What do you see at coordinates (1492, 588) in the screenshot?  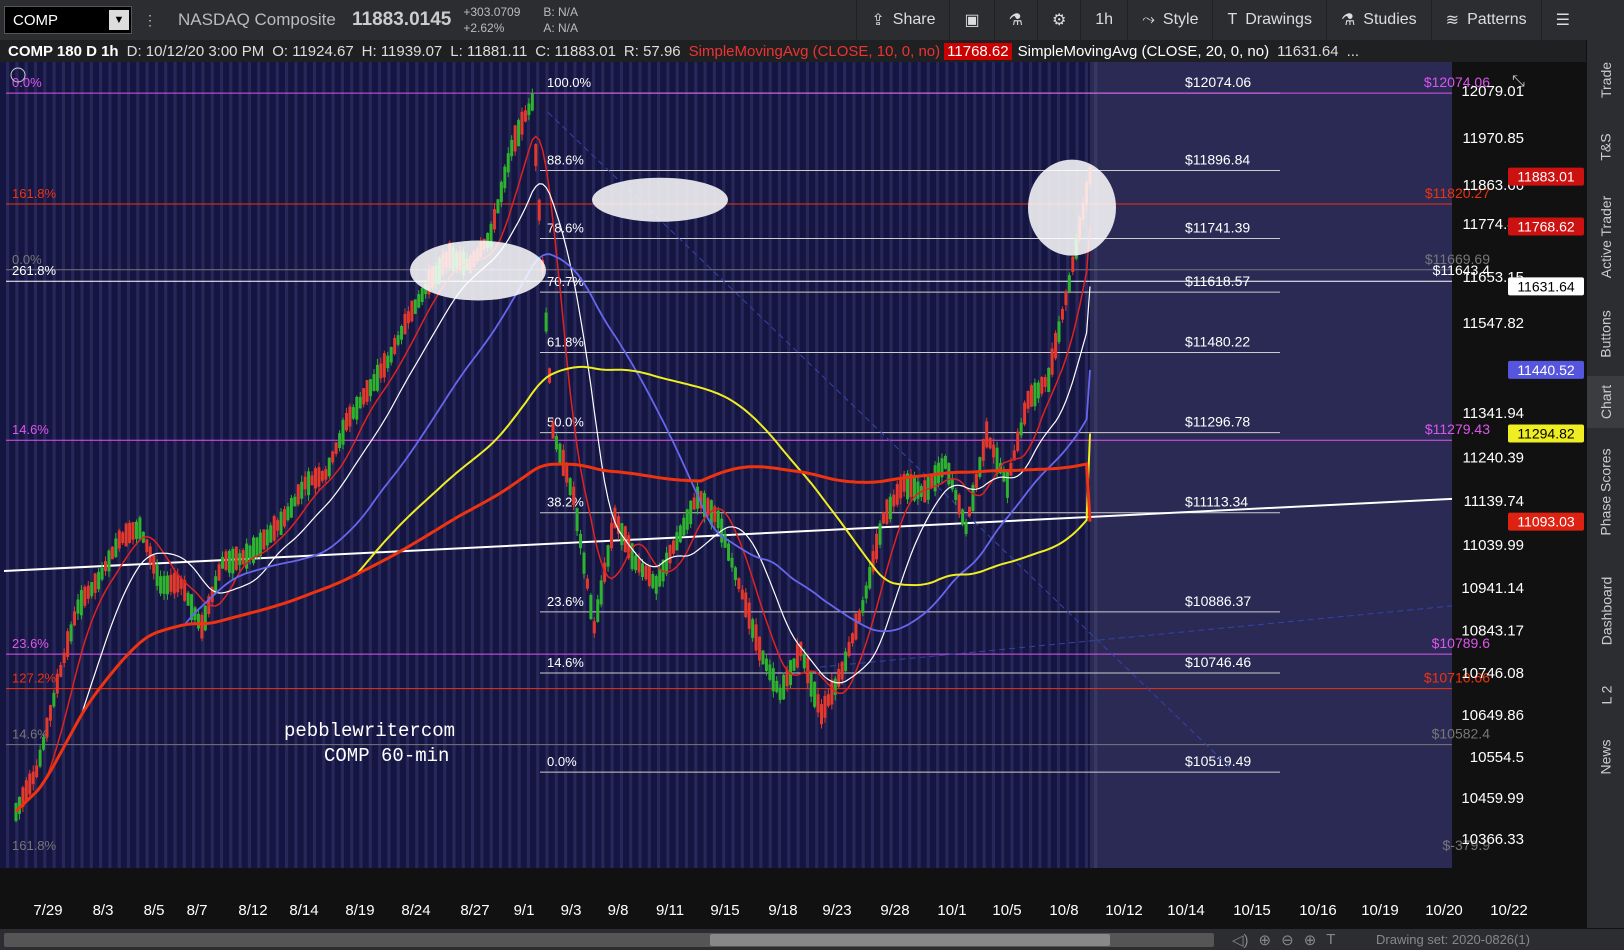 I see `y-tick-label: 10941.14` at bounding box center [1492, 588].